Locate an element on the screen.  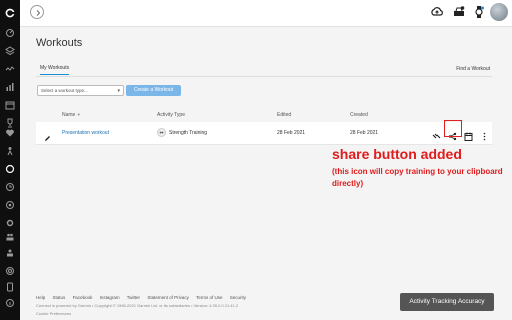
target-icon is located at coordinates (10, 205).